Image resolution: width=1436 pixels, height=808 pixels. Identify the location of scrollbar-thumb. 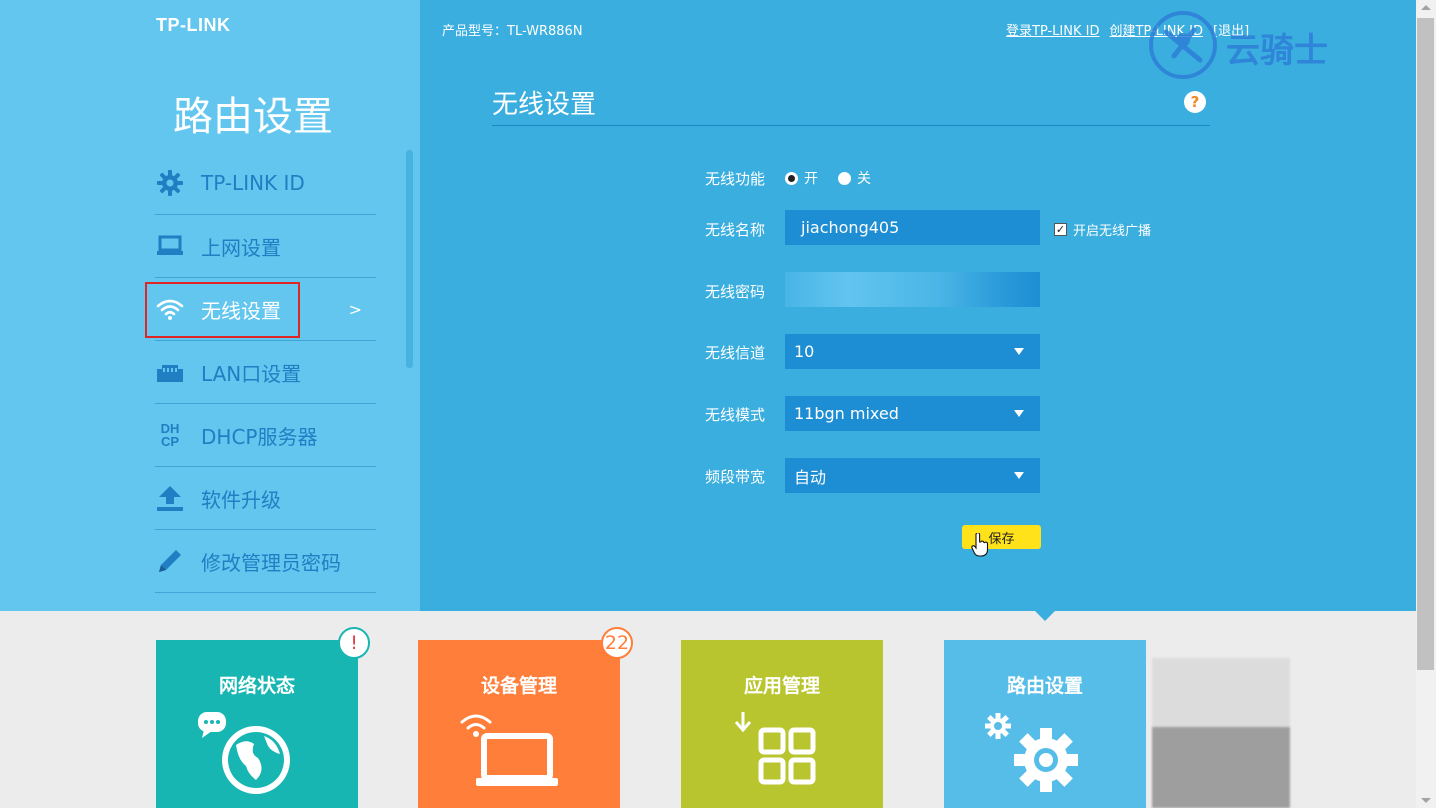
(1425, 344).